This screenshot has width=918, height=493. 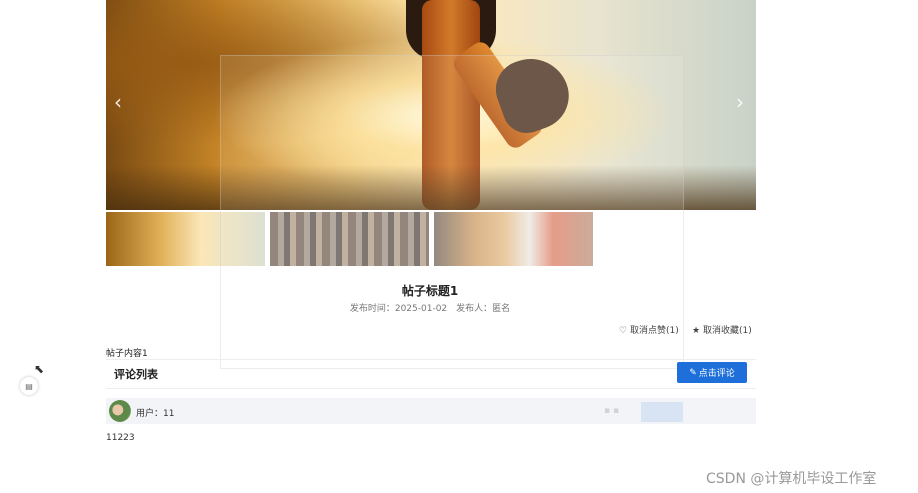 I want to click on unfavorite-button: ★ 取消收藏(1), so click(x=722, y=329).